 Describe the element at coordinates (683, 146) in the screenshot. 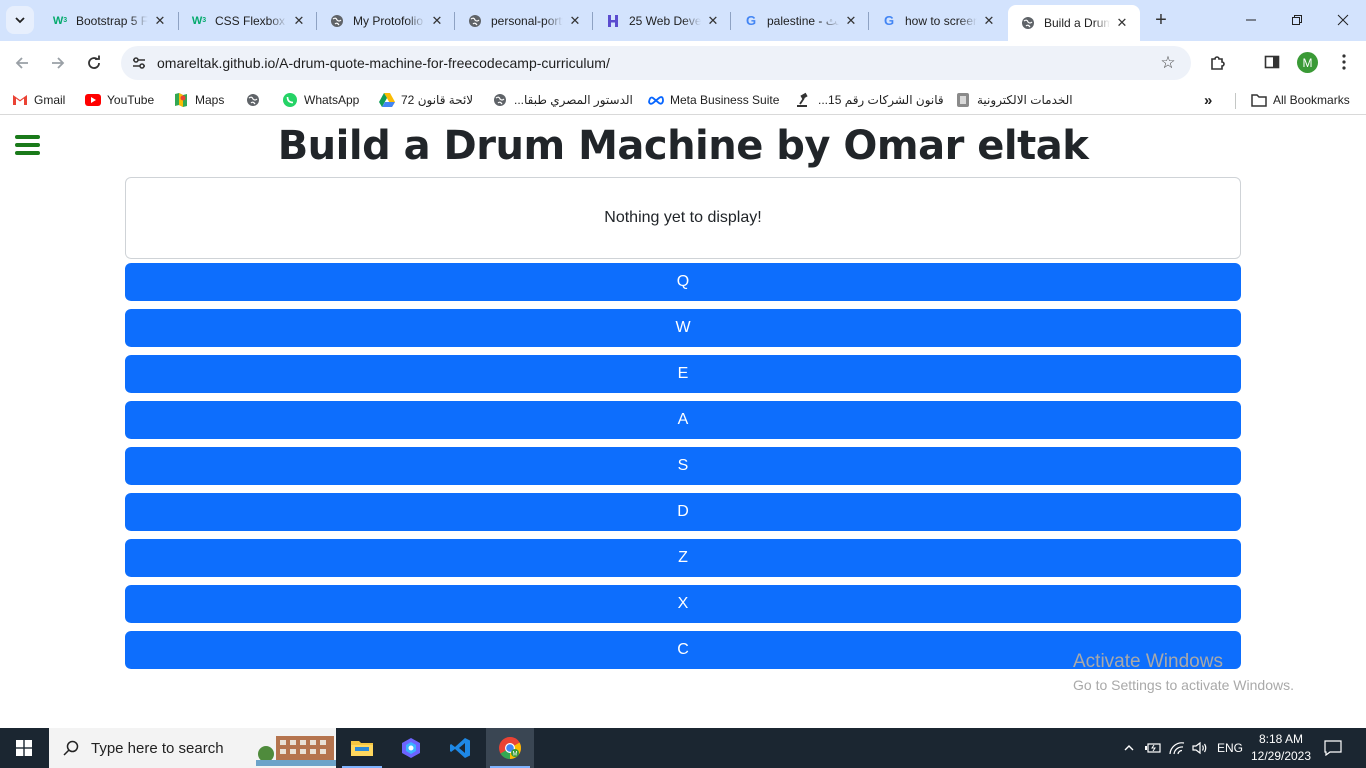

I see `page-title: Build a Drum Machine by Omar eltak` at that location.